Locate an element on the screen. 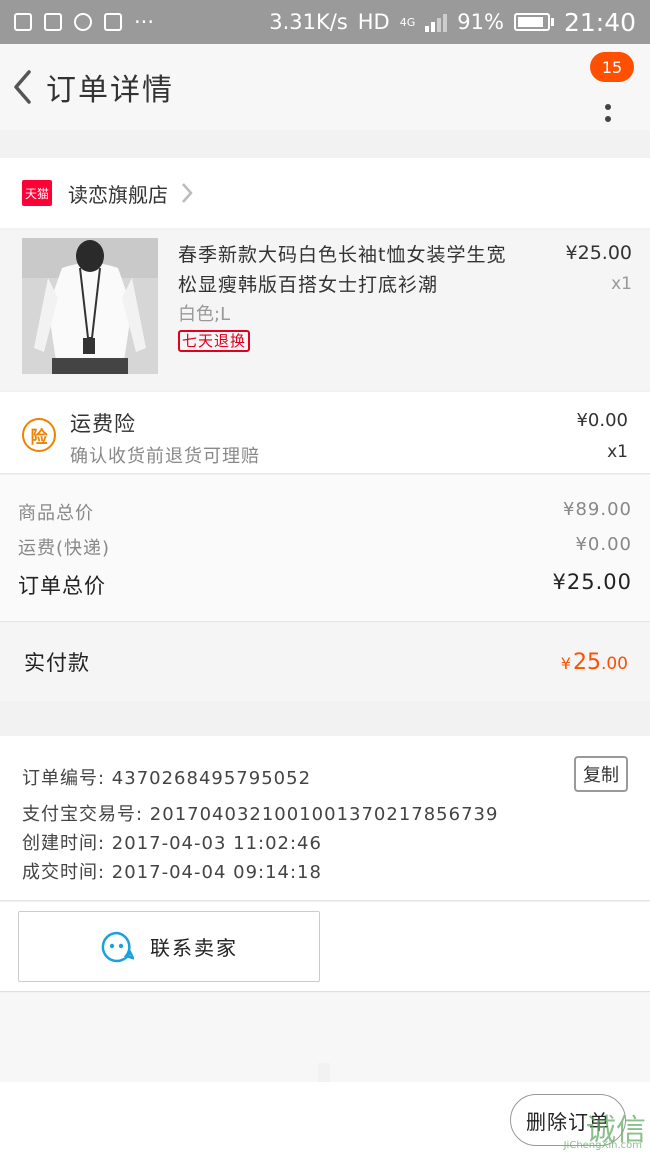 The image size is (650, 1155). clock: 21:40 is located at coordinates (599, 22).